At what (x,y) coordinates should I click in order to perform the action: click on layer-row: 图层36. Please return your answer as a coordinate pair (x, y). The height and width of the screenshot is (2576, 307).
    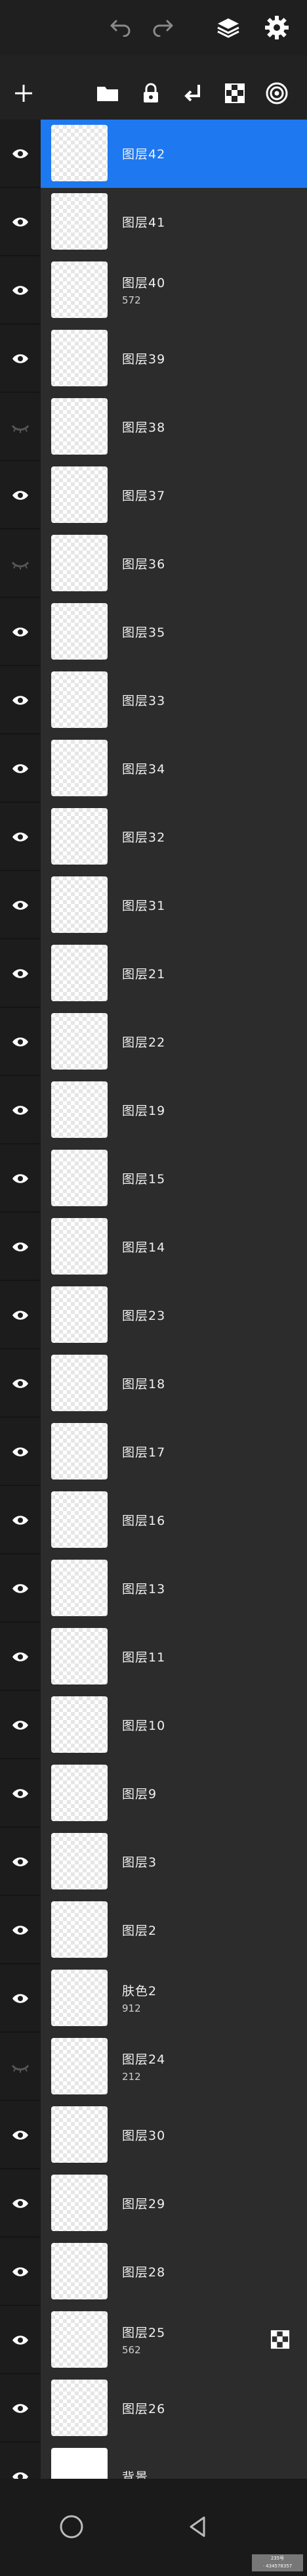
    Looking at the image, I should click on (153, 564).